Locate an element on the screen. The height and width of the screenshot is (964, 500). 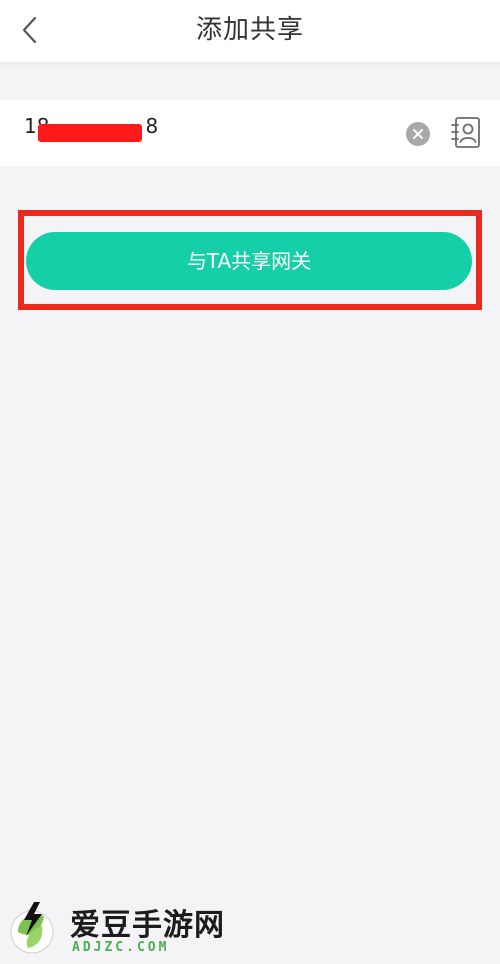
watermark: 爱豆手游网 ADJZC.COM is located at coordinates (138, 928).